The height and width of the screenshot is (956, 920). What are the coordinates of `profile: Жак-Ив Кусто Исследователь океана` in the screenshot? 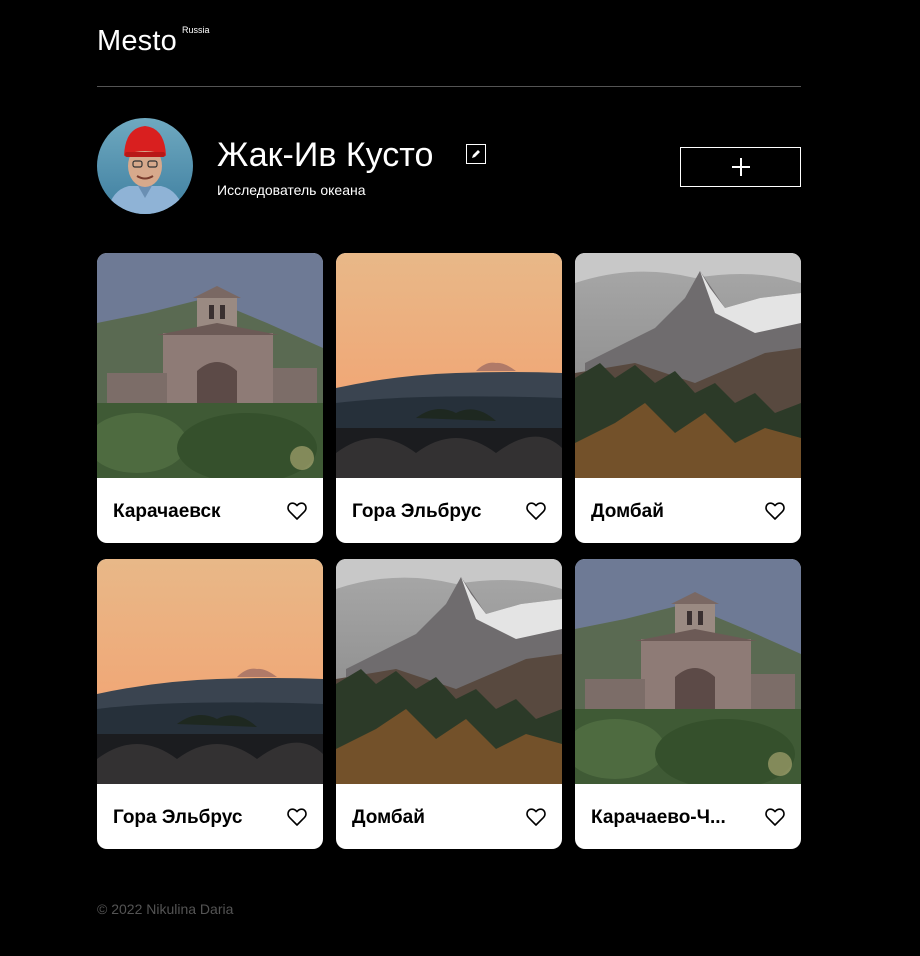 It's located at (449, 166).